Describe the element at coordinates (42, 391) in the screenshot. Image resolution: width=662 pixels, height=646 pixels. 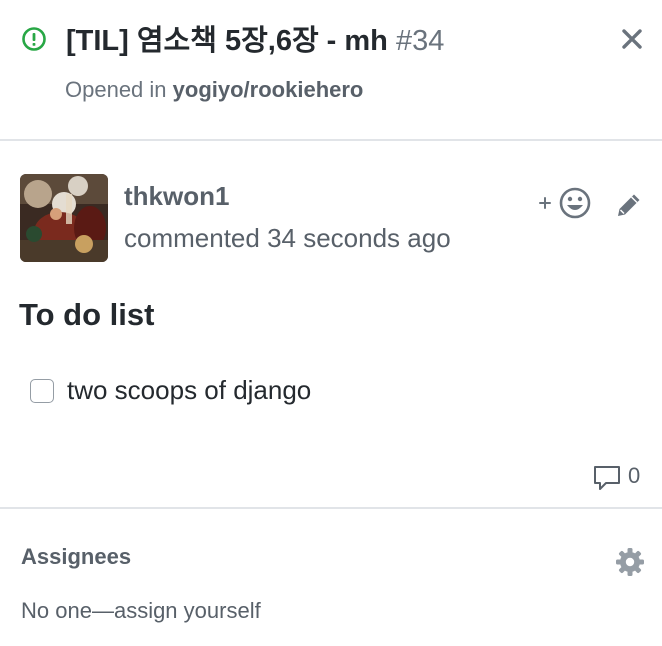
I see `task-checkbox` at that location.